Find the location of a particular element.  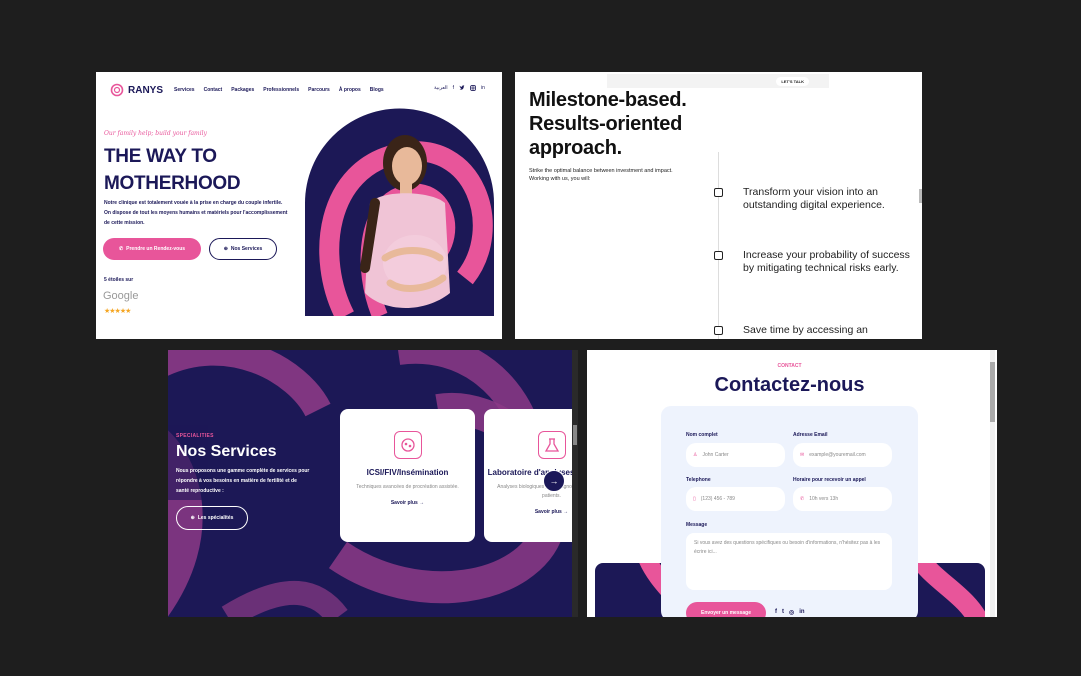

phone-field: ▯ (123) 456 - 789 is located at coordinates (735, 499).